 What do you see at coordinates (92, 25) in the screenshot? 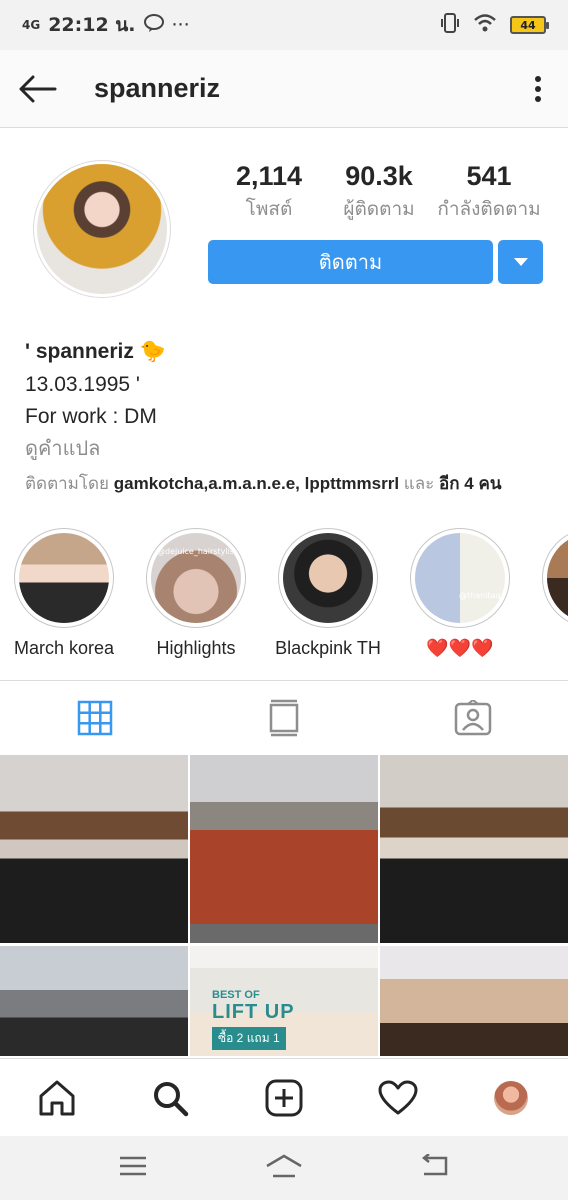
I see `status-time: 22:12 น.` at bounding box center [92, 25].